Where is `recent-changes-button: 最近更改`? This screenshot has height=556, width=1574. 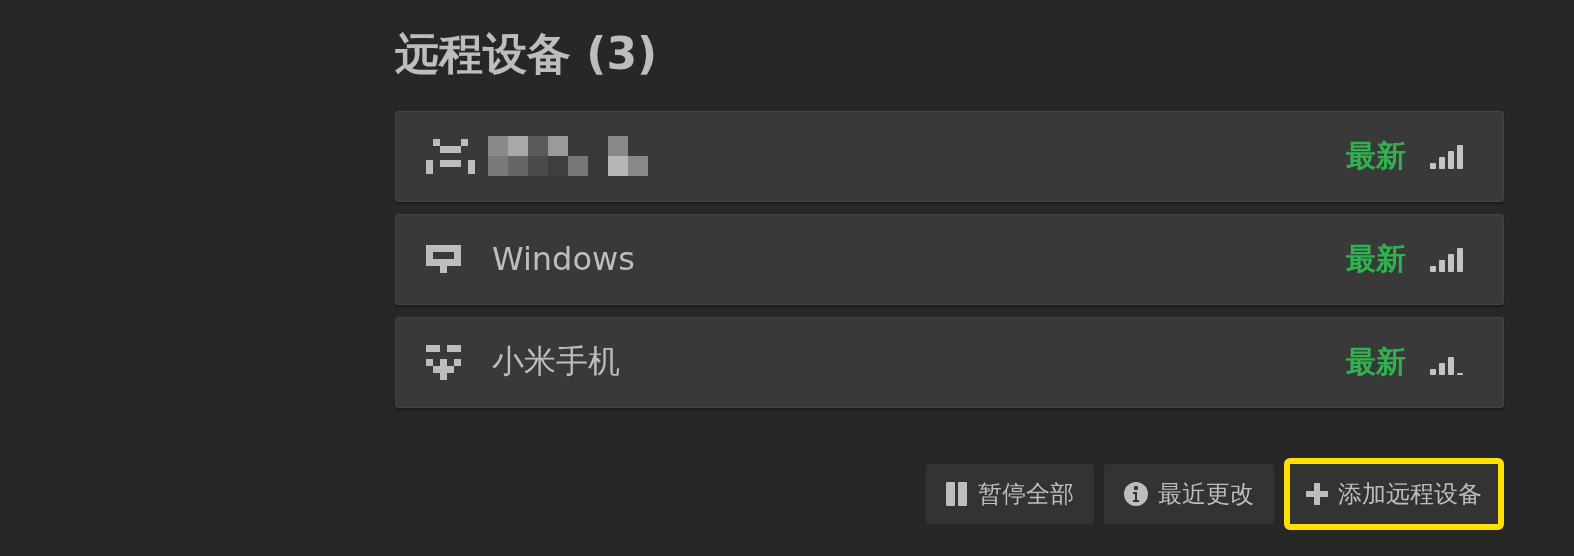
recent-changes-button: 最近更改 is located at coordinates (1189, 493).